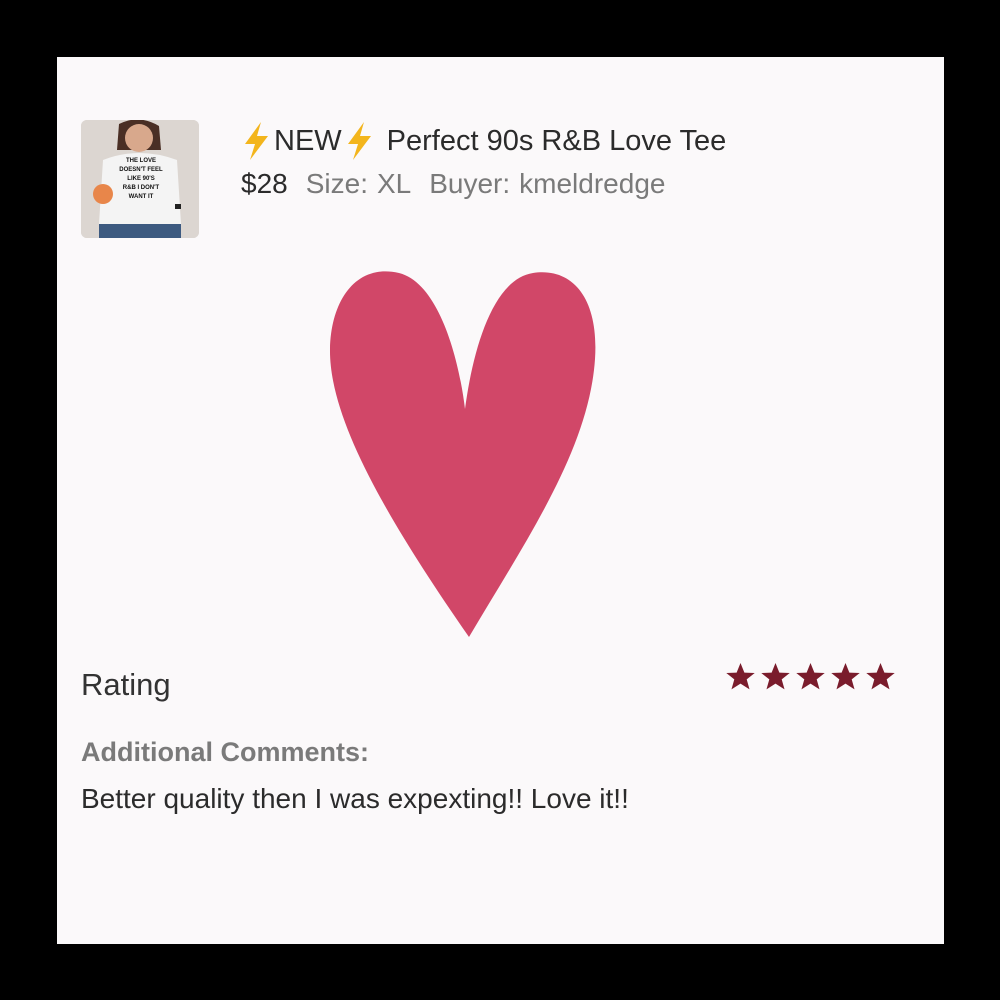 The image size is (1000, 1000). Describe the element at coordinates (336, 183) in the screenshot. I see `size-label: Size:` at that location.